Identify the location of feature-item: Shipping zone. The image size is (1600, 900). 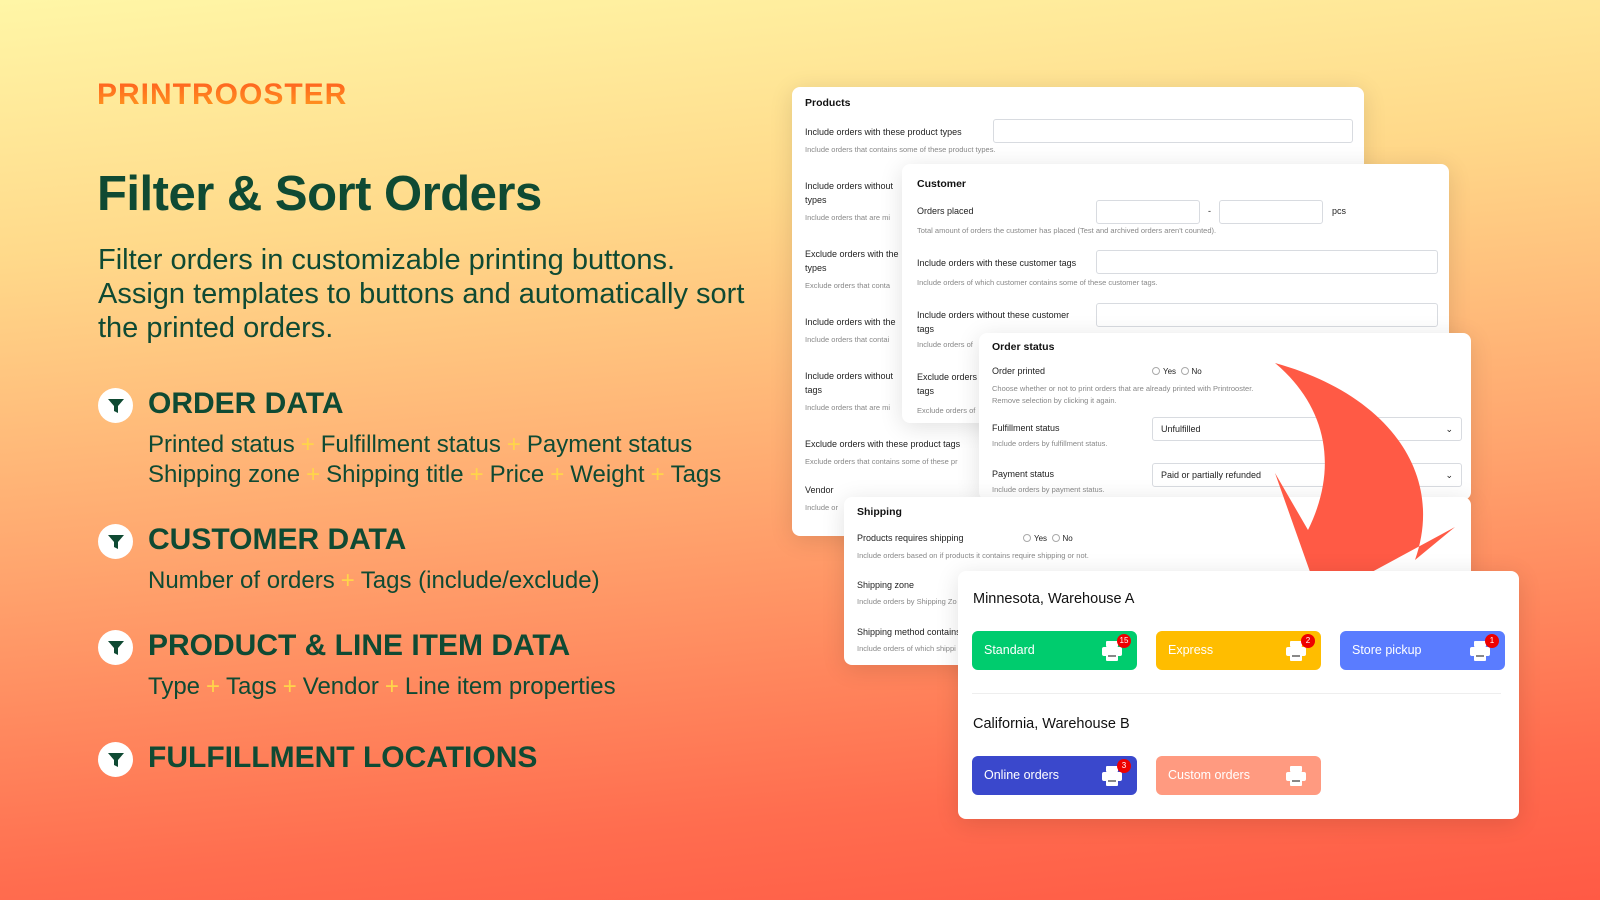
(224, 474).